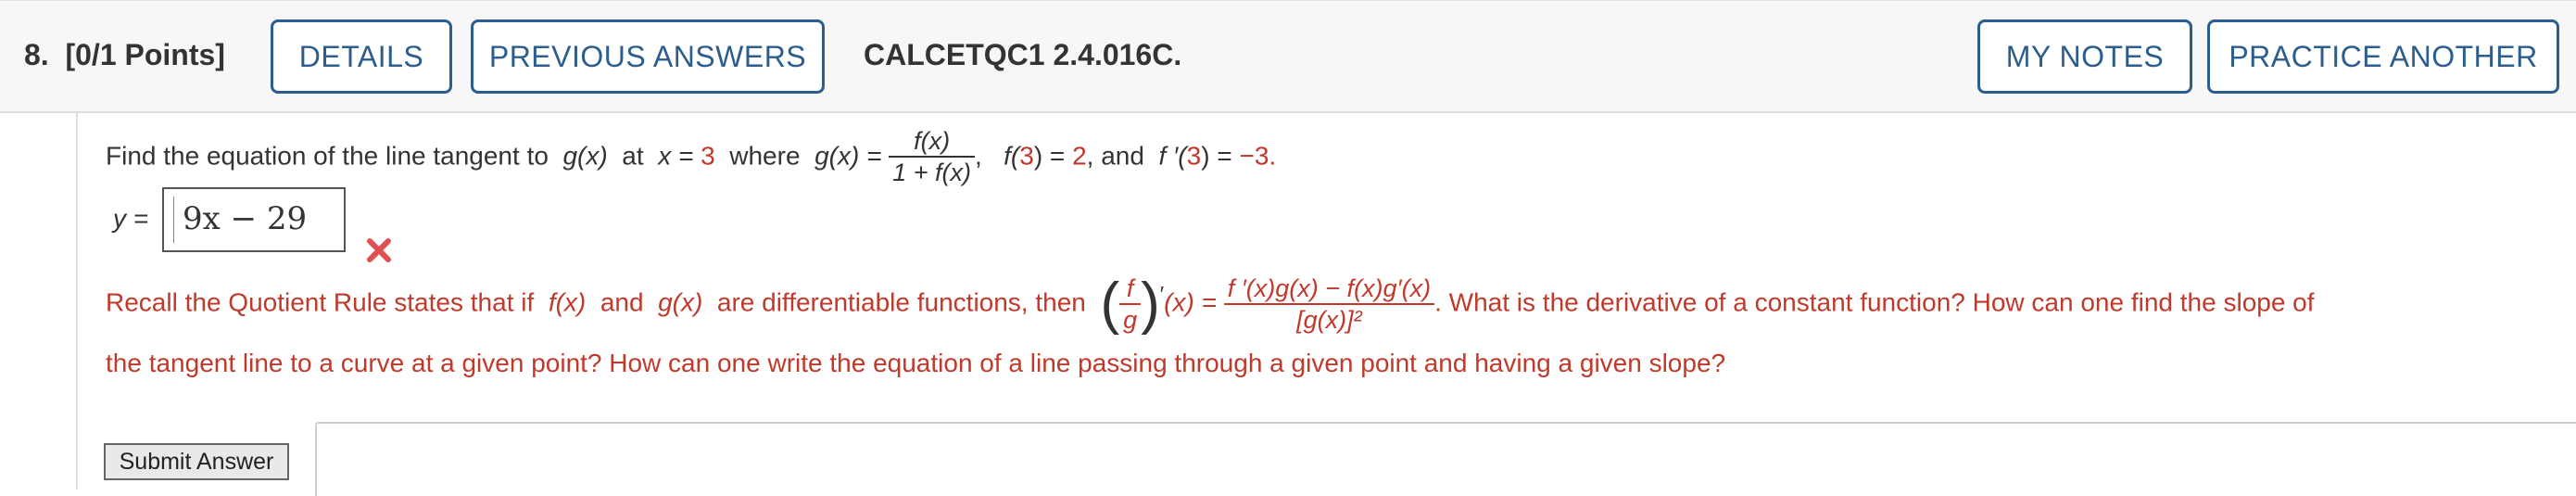 This screenshot has width=2576, height=496. What do you see at coordinates (1023, 54) in the screenshot?
I see `question-code: CALCETQC1 2.4.016C.` at bounding box center [1023, 54].